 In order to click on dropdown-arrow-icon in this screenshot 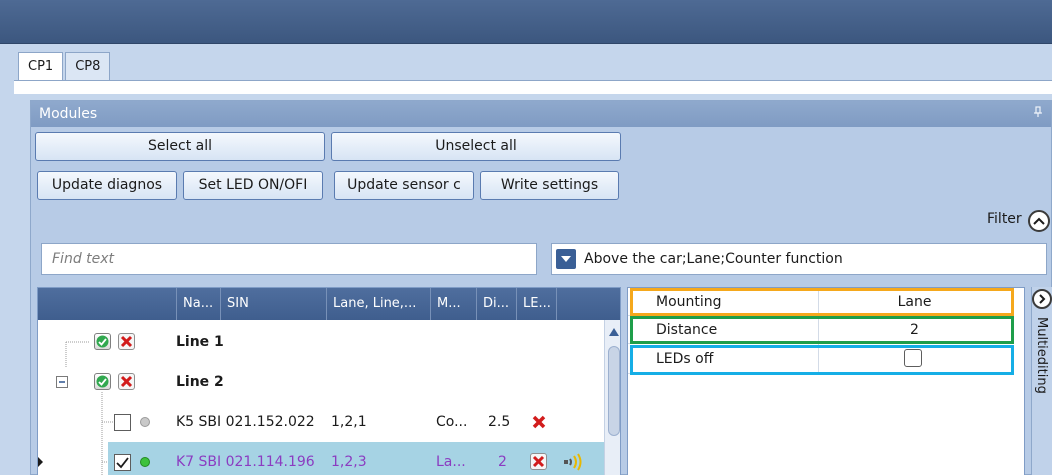, I will do `click(566, 259)`.